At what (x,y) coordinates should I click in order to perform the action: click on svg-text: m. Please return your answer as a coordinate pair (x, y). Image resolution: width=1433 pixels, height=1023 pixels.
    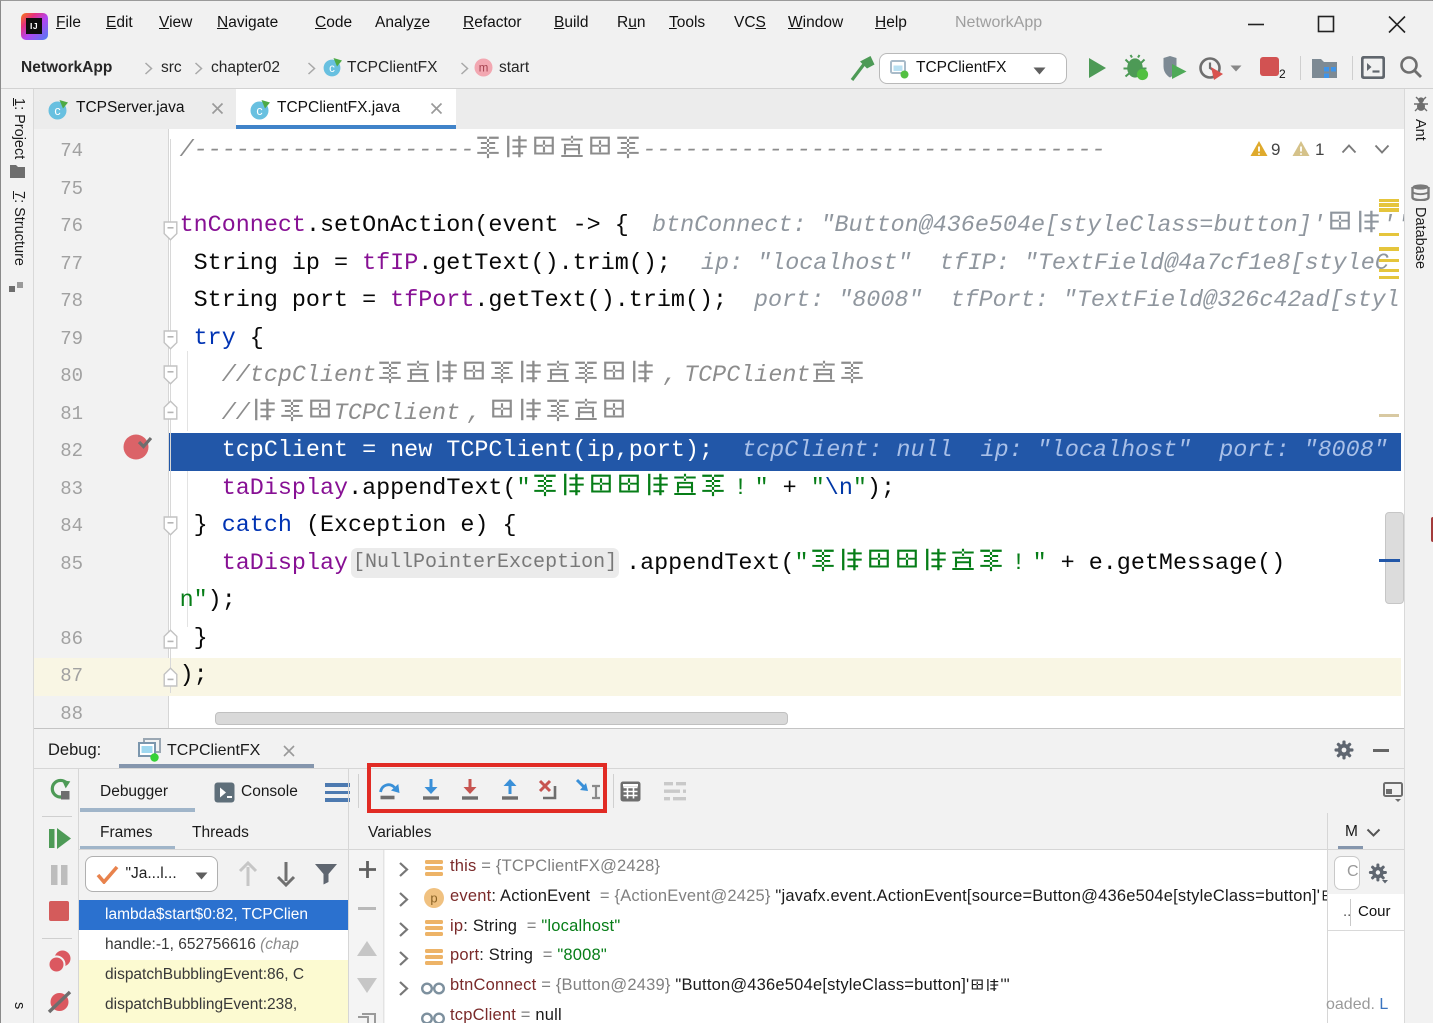
    Looking at the image, I should click on (484, 69).